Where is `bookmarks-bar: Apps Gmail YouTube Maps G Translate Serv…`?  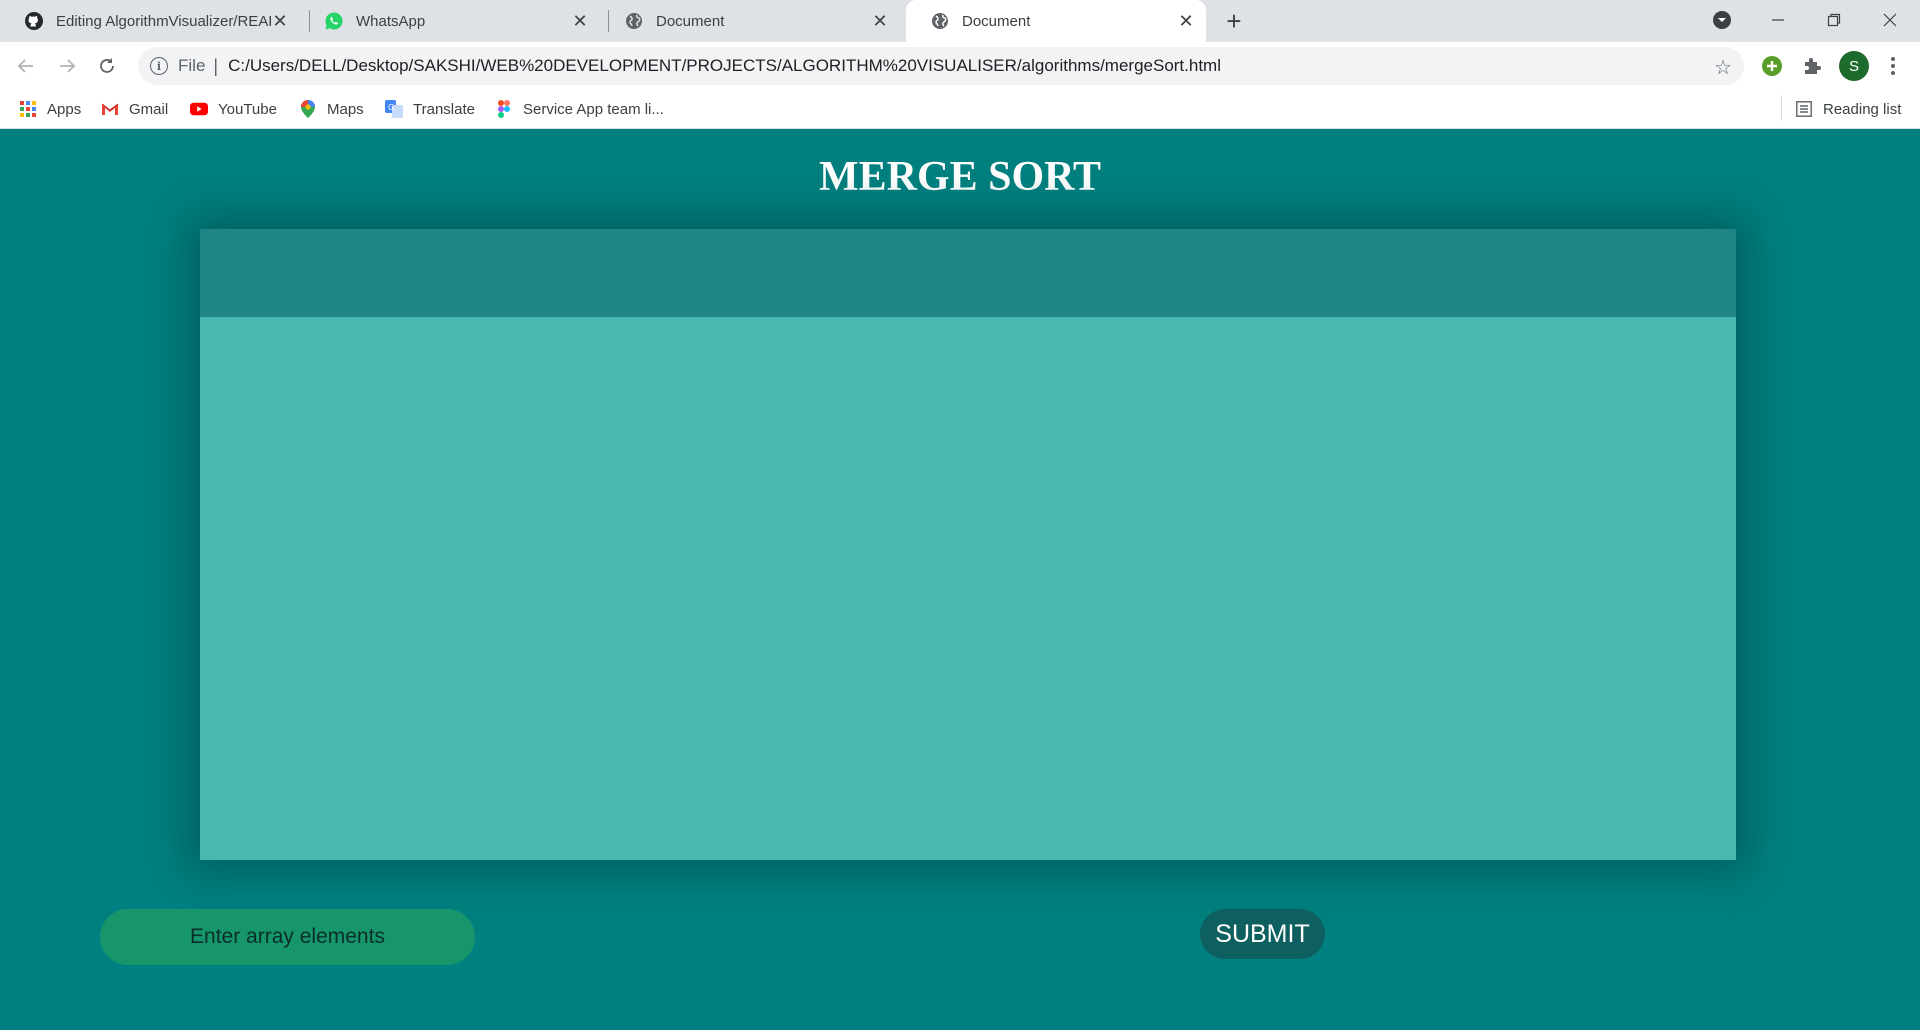
bookmarks-bar: Apps Gmail YouTube Maps G Translate Serv… is located at coordinates (960, 109).